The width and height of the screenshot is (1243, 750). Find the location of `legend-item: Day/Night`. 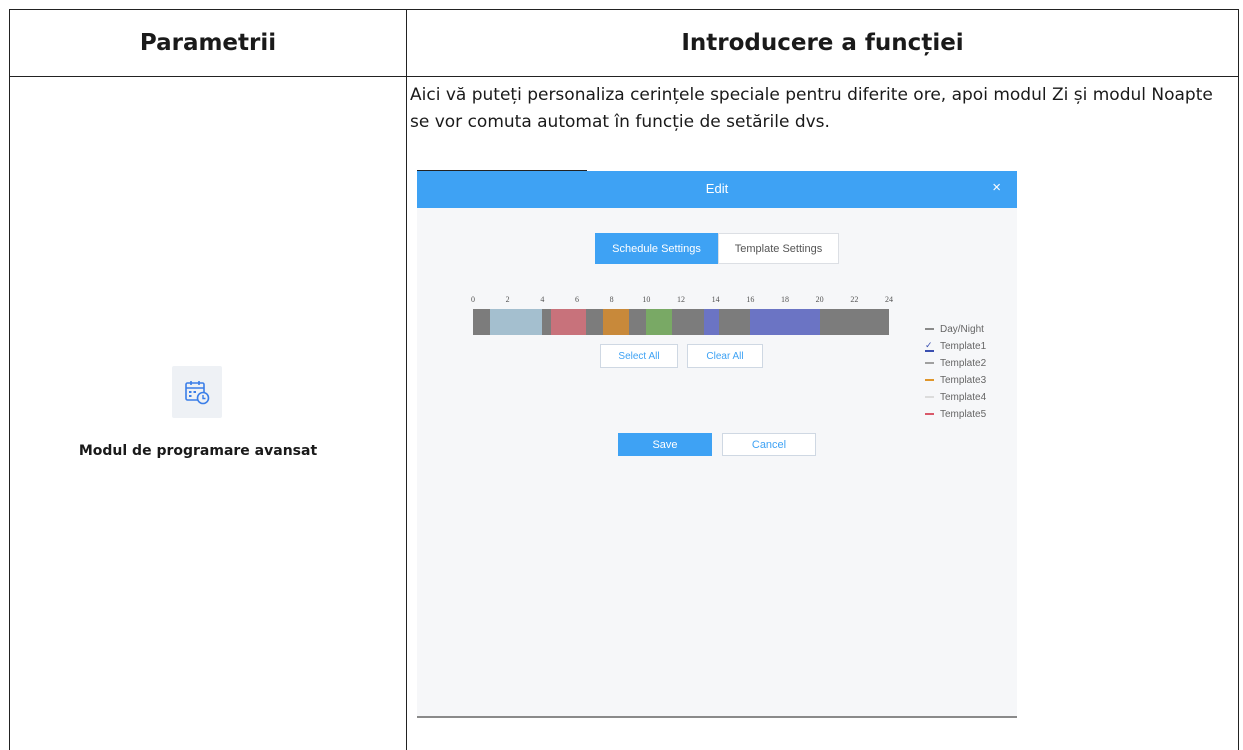

legend-item: Day/Night is located at coordinates (955, 329).